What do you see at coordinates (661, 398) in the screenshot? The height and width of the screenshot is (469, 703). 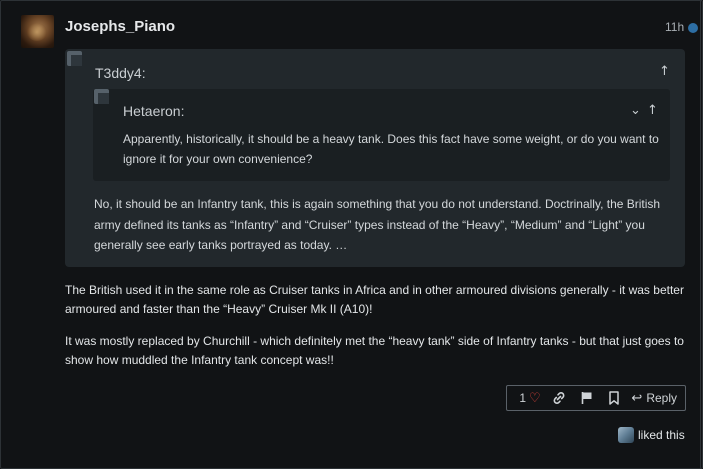 I see `reply-label: Reply` at bounding box center [661, 398].